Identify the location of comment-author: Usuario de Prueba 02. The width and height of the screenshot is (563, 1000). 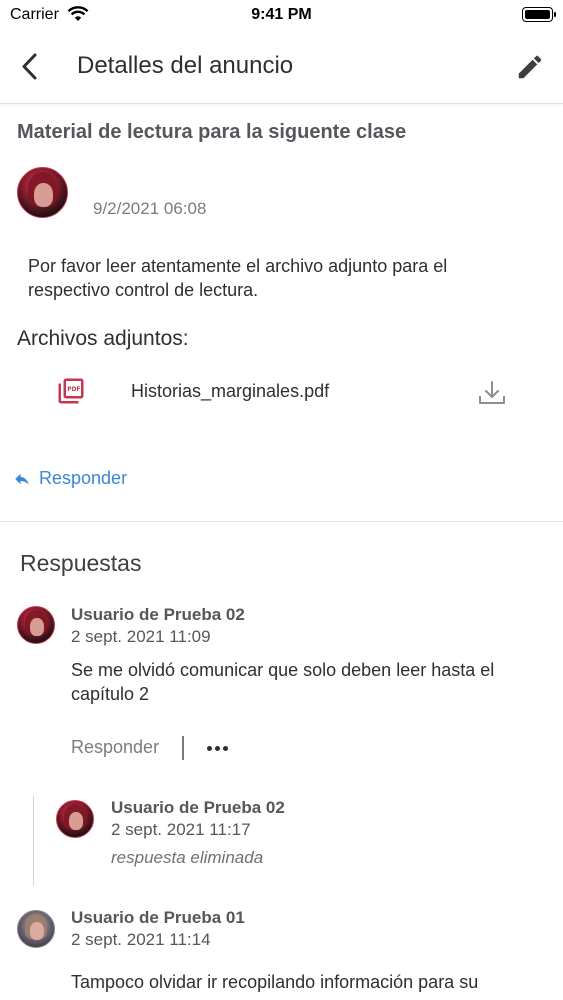
(158, 614).